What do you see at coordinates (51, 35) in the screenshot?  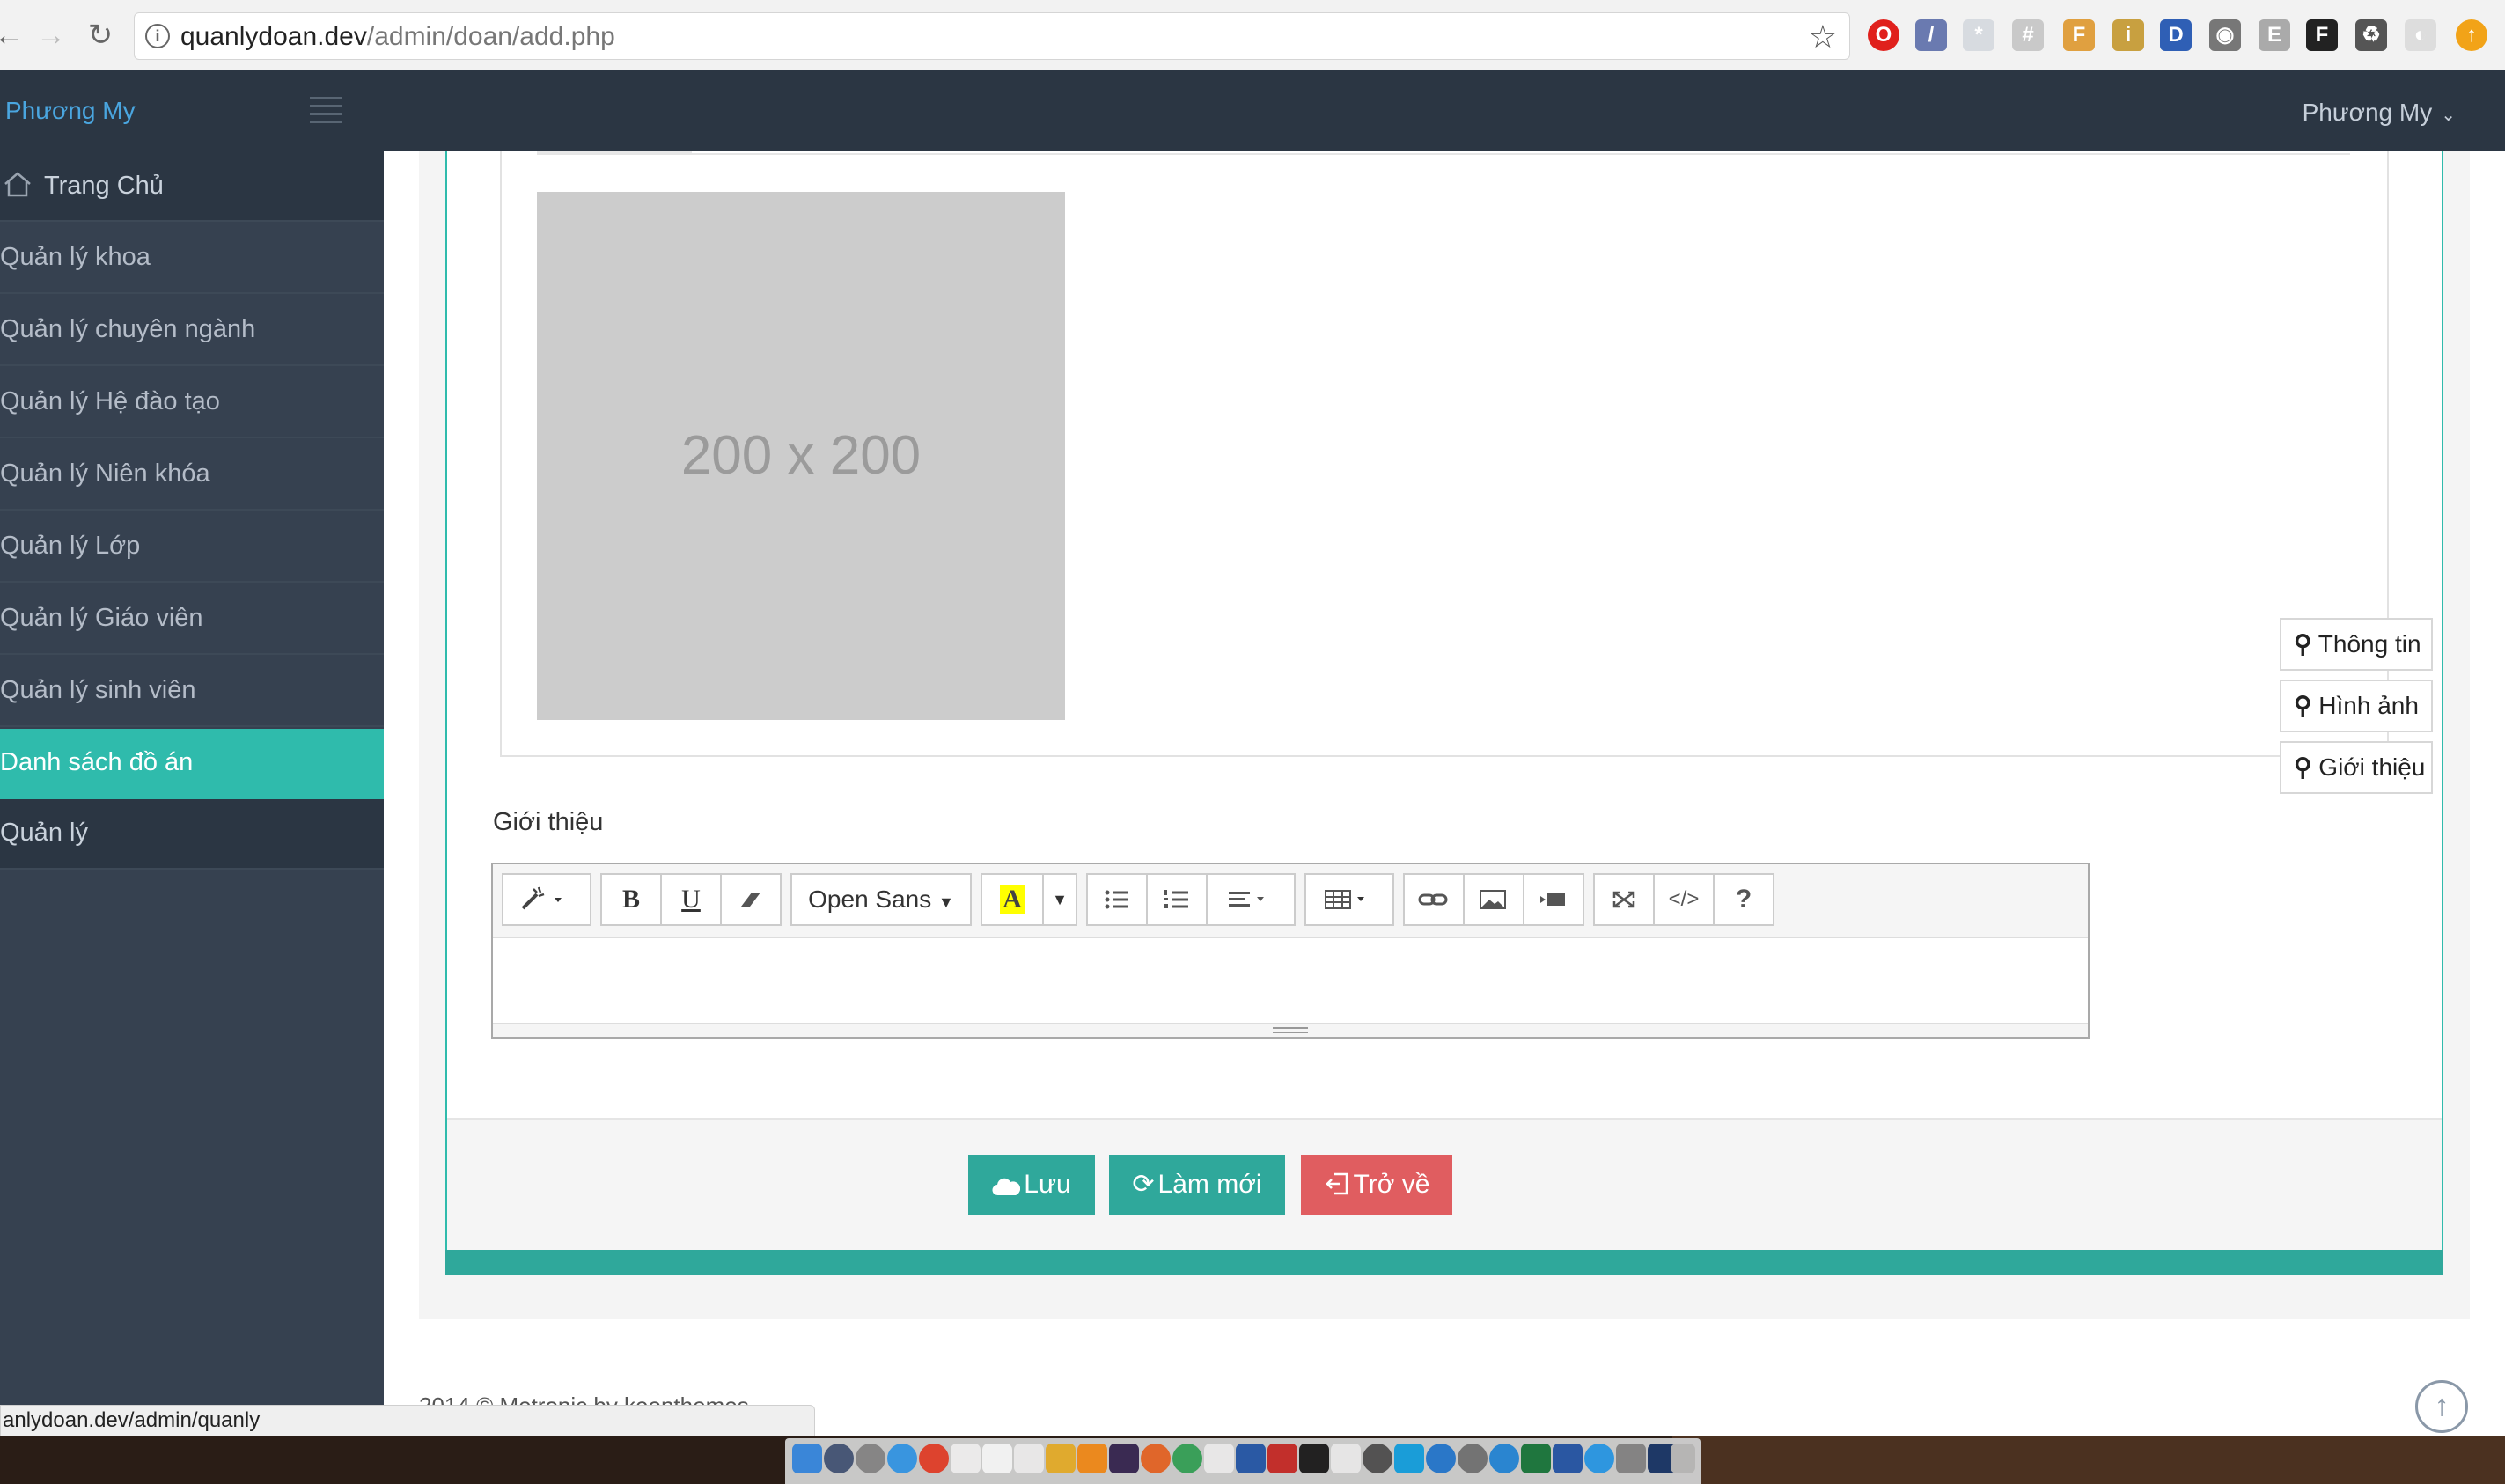 I see `forward-arrow-icon: →` at bounding box center [51, 35].